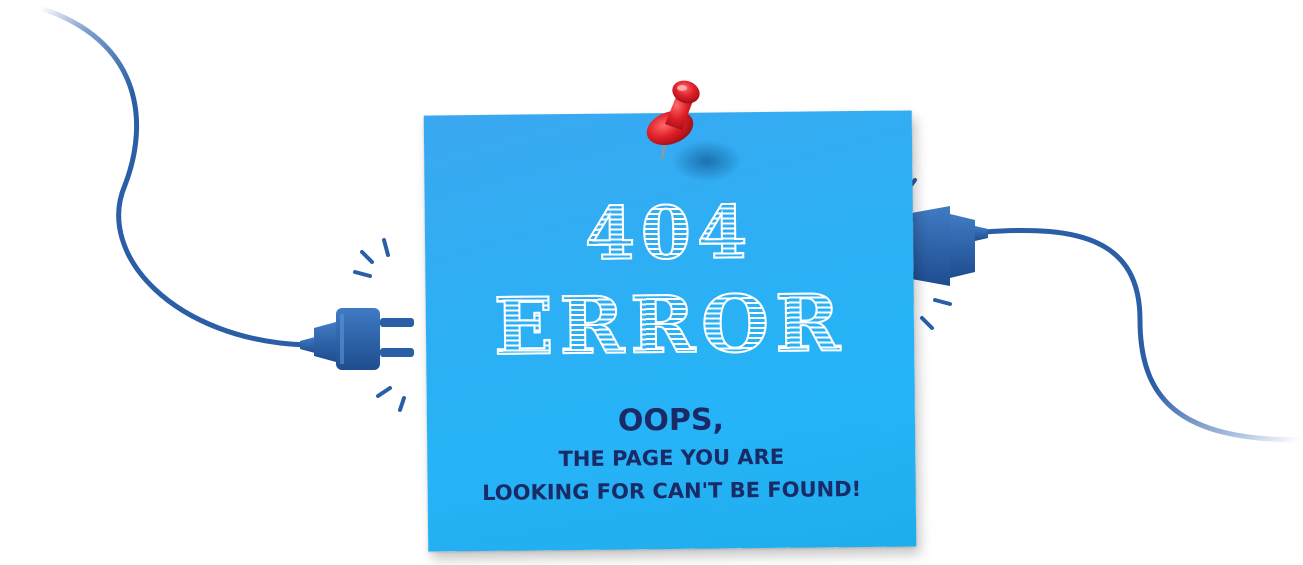 This screenshot has width=1303, height=565. What do you see at coordinates (172, 176) in the screenshot?
I see `left-cable` at bounding box center [172, 176].